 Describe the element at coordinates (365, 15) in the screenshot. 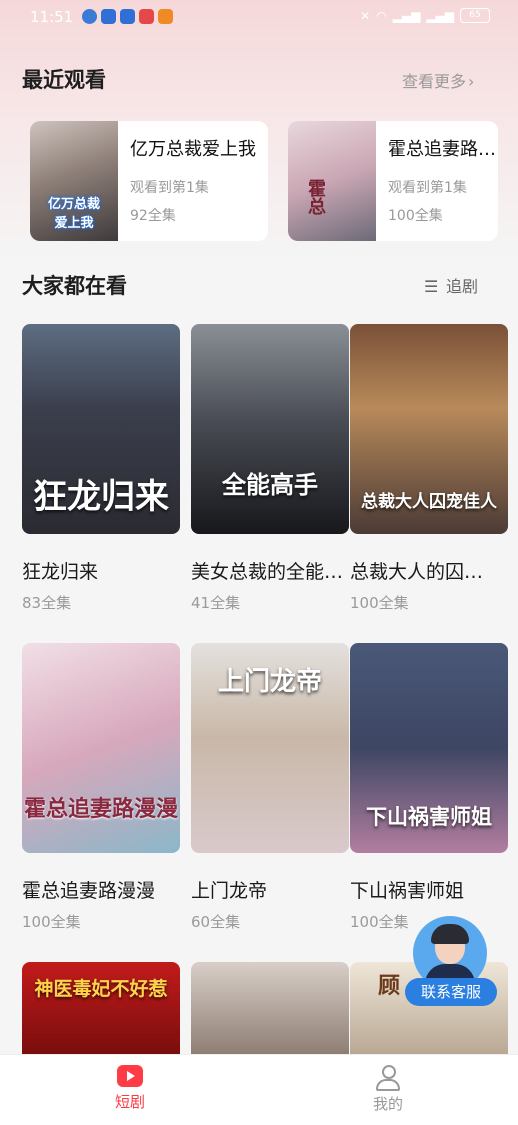

I see `mute-icon: ✕` at that location.